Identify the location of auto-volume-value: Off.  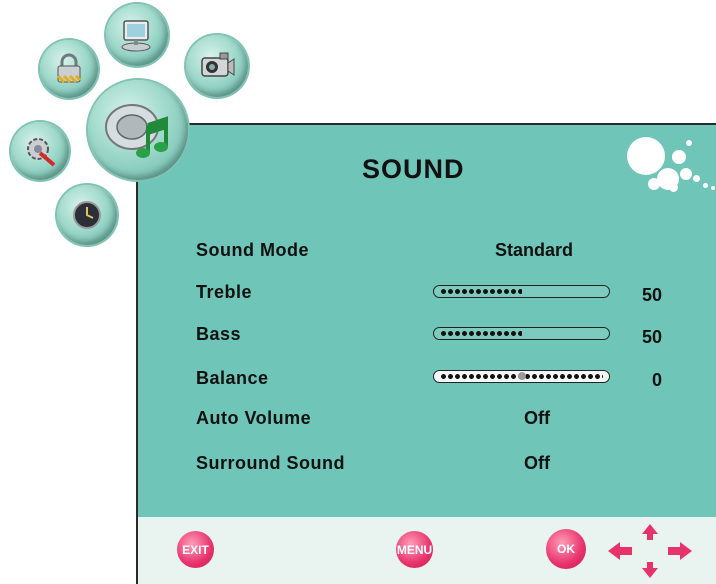
(537, 418).